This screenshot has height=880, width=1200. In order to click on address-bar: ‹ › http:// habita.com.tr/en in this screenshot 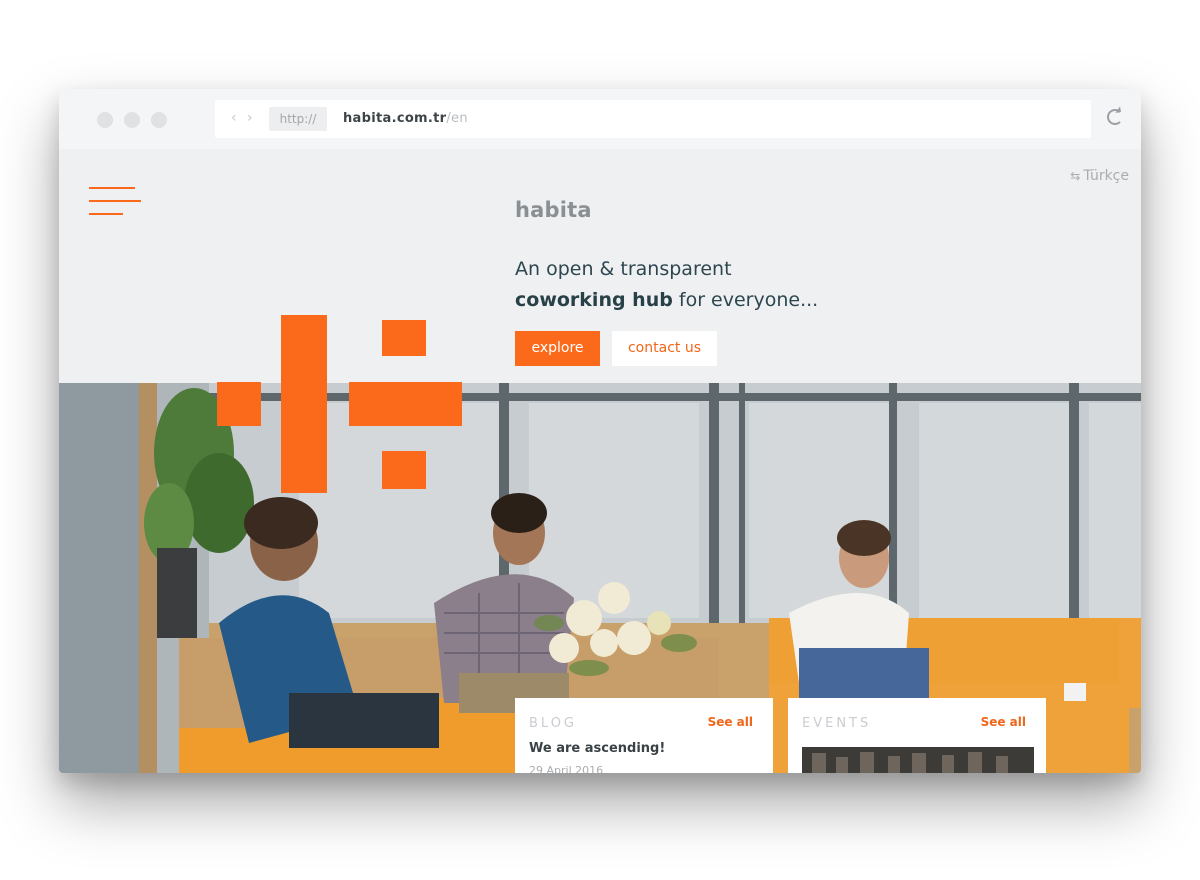, I will do `click(653, 119)`.